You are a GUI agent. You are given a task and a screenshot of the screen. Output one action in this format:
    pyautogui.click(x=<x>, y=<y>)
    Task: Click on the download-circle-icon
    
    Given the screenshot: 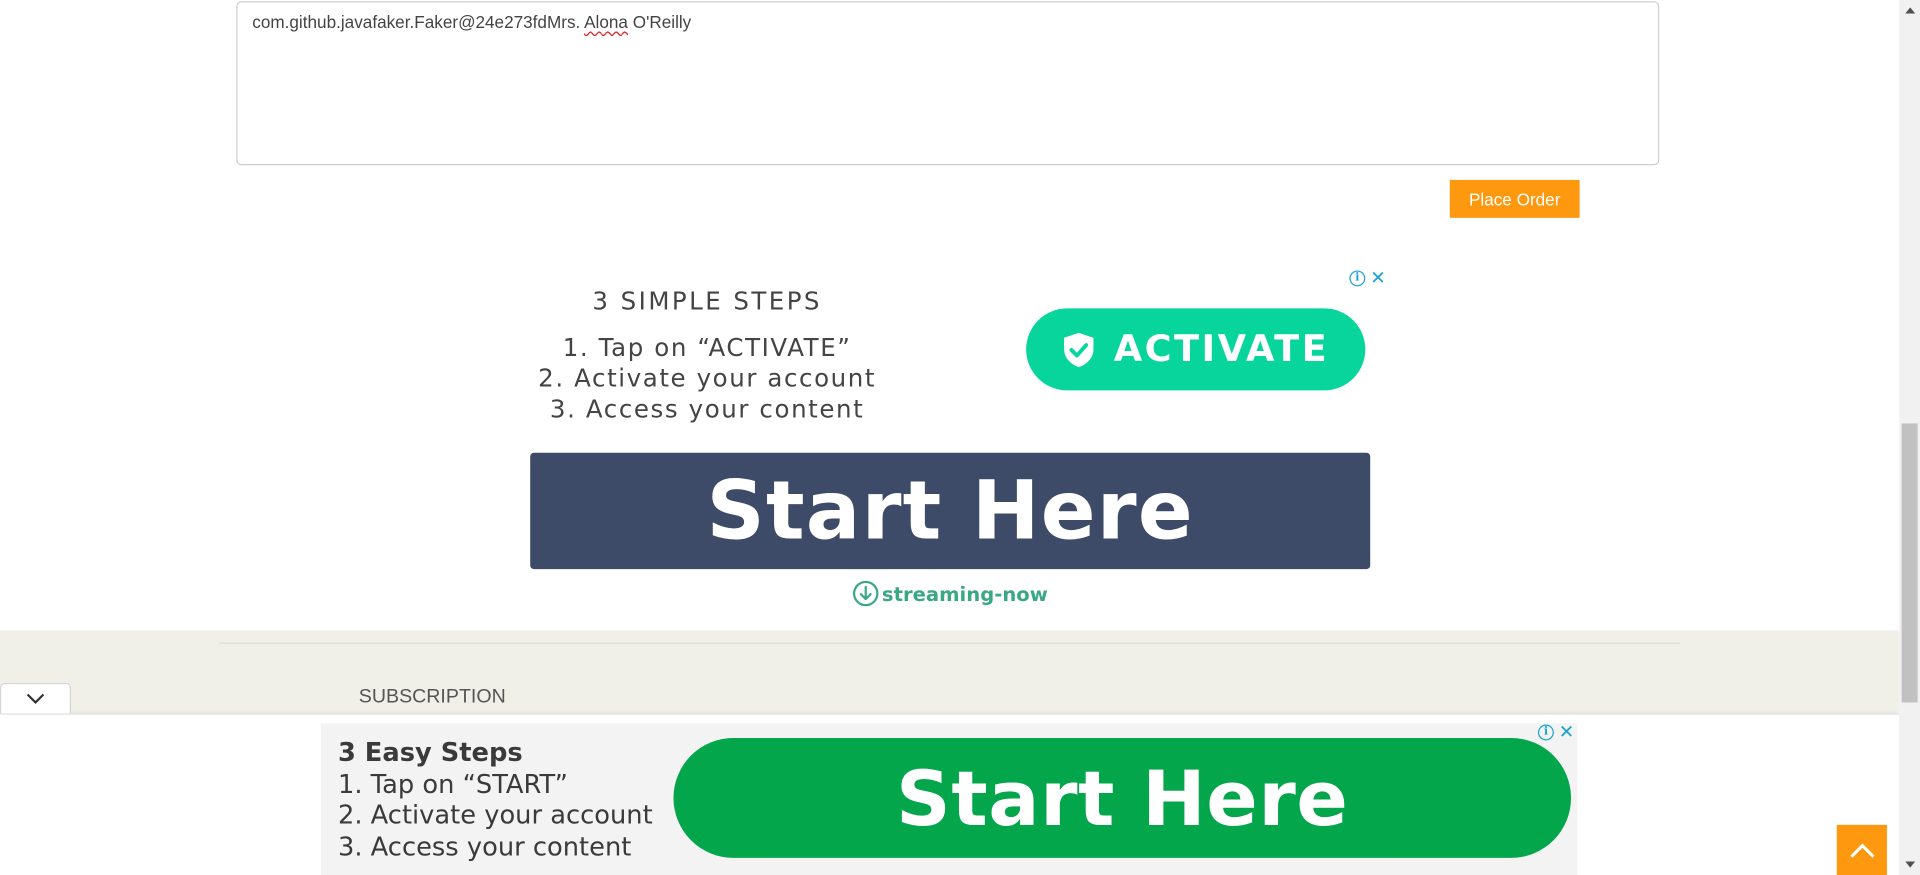 What is the action you would take?
    pyautogui.click(x=866, y=593)
    